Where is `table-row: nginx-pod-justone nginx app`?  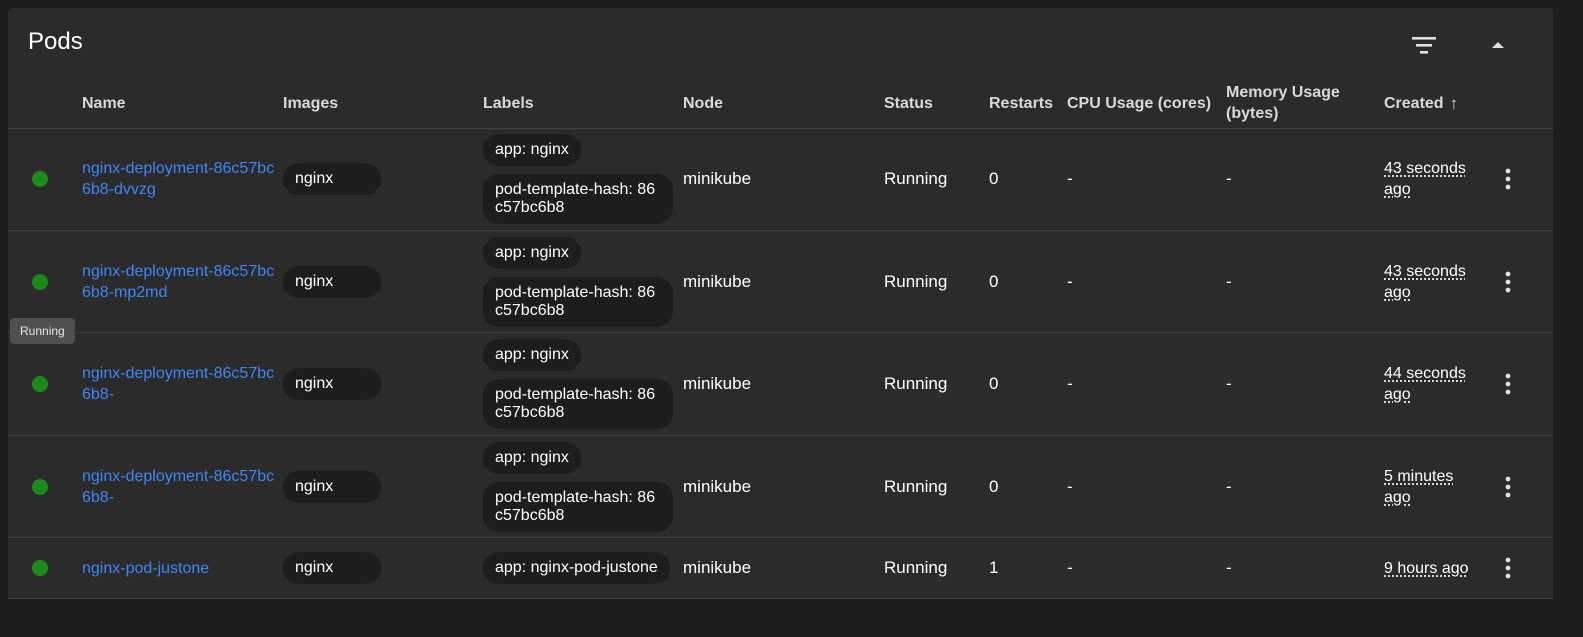 table-row: nginx-pod-justone nginx app is located at coordinates (780, 568).